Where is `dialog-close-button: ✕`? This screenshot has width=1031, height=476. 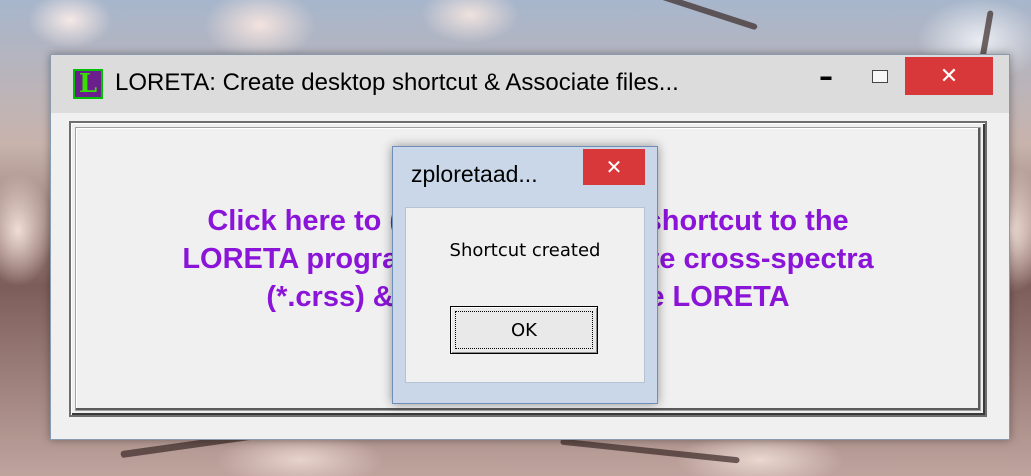 dialog-close-button: ✕ is located at coordinates (614, 167).